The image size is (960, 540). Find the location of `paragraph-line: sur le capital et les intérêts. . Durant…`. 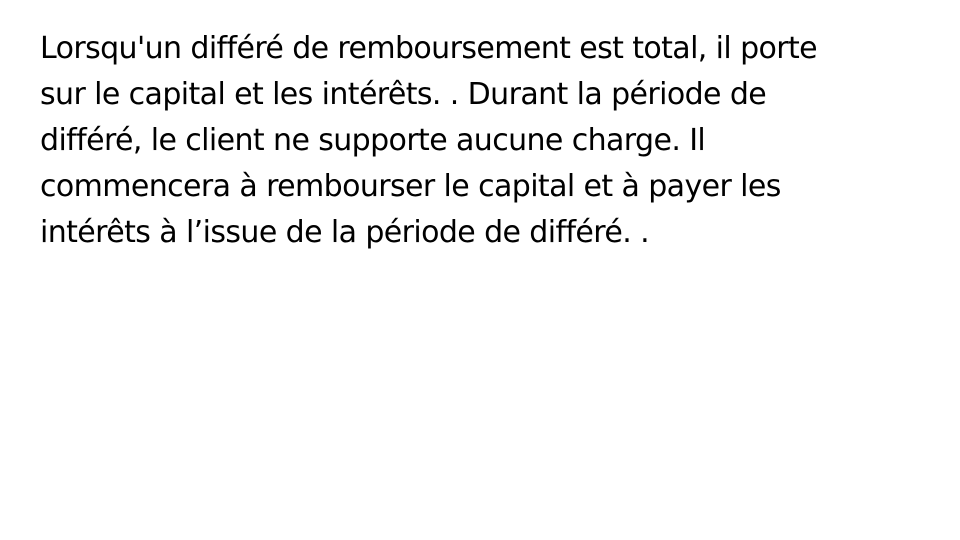

paragraph-line: sur le capital et les intérêts. . Durant… is located at coordinates (403, 94).